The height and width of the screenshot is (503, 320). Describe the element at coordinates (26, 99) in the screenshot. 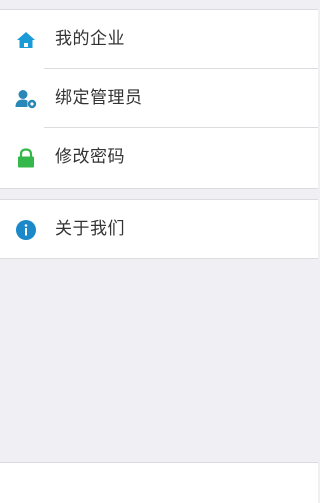

I see `user-settings-icon` at that location.